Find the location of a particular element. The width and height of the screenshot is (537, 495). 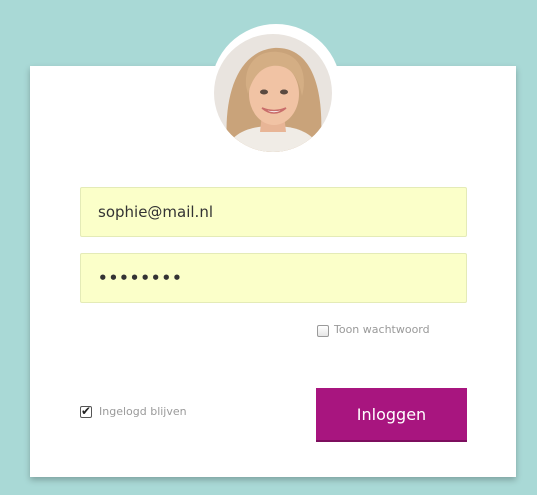

password-field is located at coordinates (273, 278).